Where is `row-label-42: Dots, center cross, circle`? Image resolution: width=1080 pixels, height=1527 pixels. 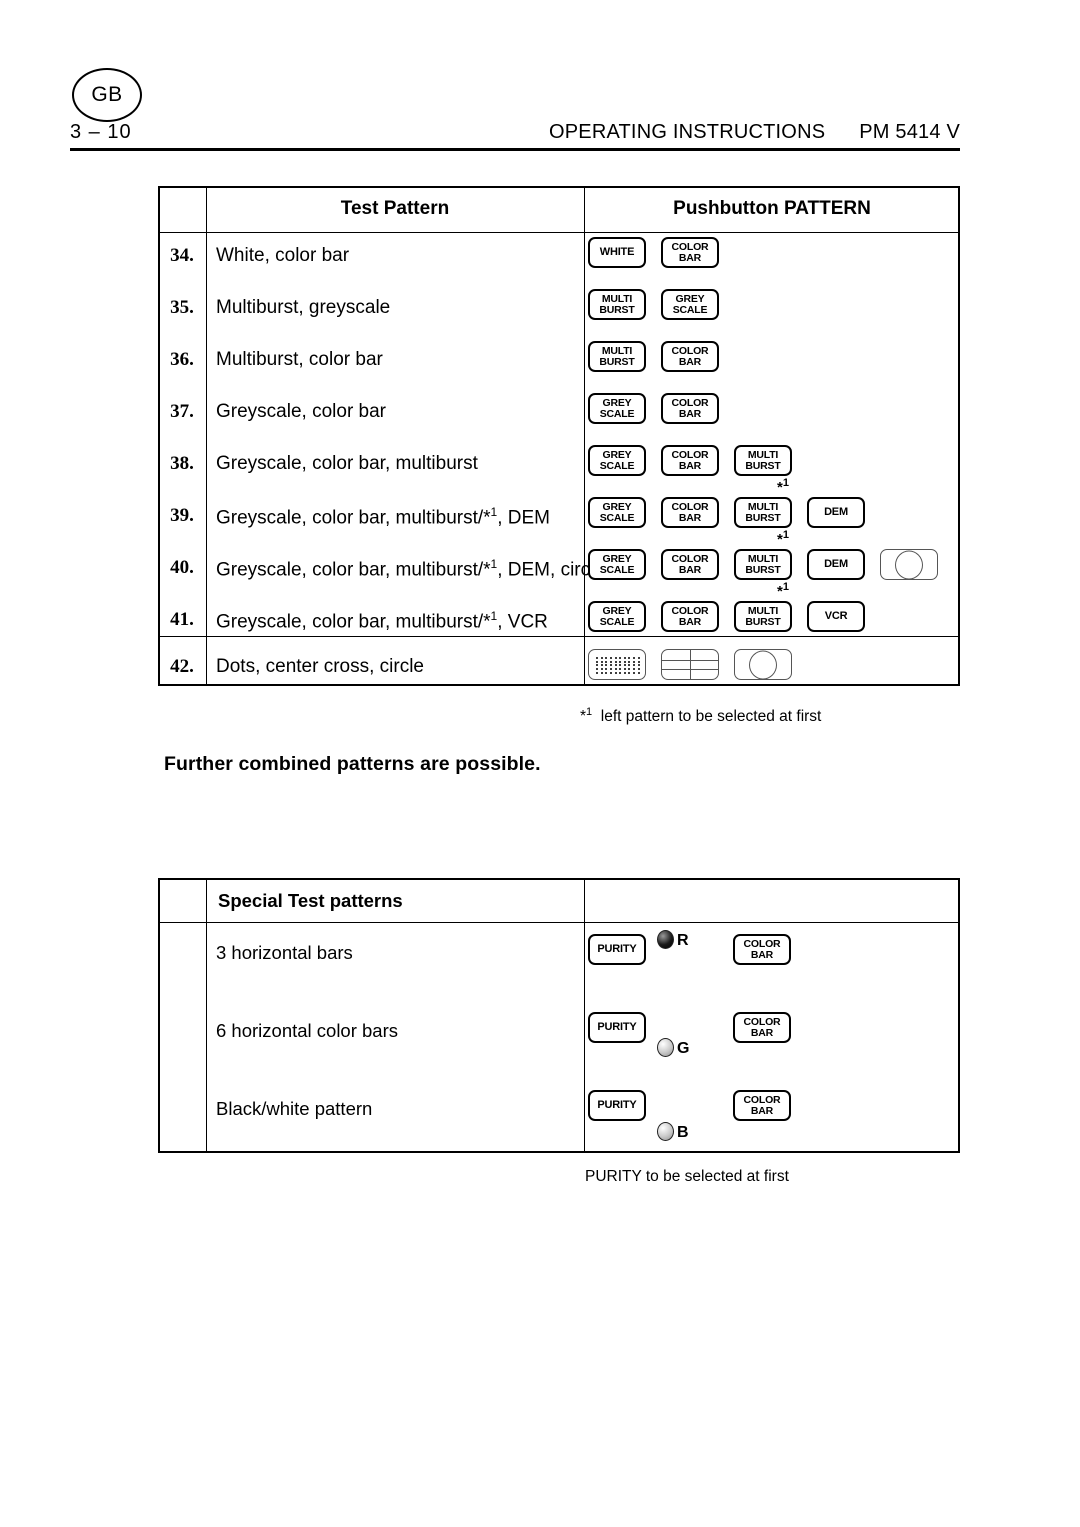 row-label-42: Dots, center cross, circle is located at coordinates (320, 666).